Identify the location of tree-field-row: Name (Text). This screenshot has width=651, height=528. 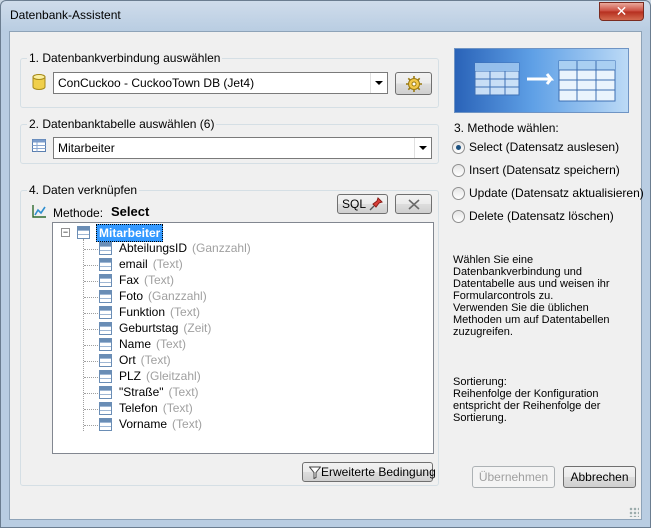
(238, 345).